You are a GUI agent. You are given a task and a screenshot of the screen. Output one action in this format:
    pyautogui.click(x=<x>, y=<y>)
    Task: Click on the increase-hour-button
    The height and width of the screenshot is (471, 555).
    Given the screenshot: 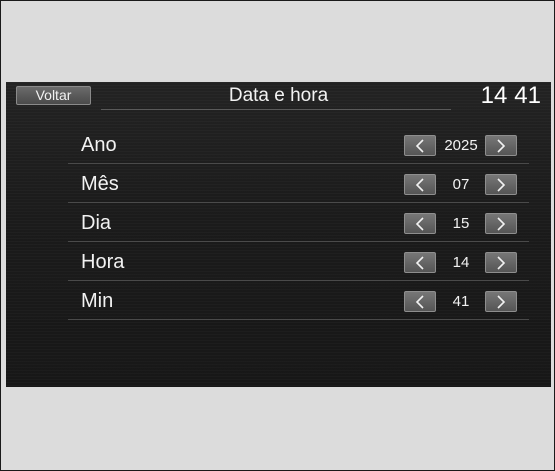 What is the action you would take?
    pyautogui.click(x=501, y=262)
    